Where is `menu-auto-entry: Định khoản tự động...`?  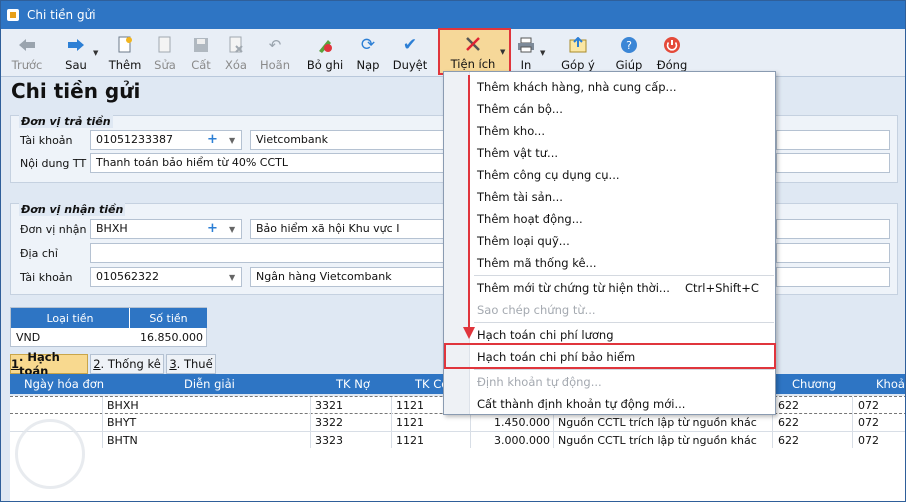 menu-auto-entry: Định khoản tự động... is located at coordinates (539, 382).